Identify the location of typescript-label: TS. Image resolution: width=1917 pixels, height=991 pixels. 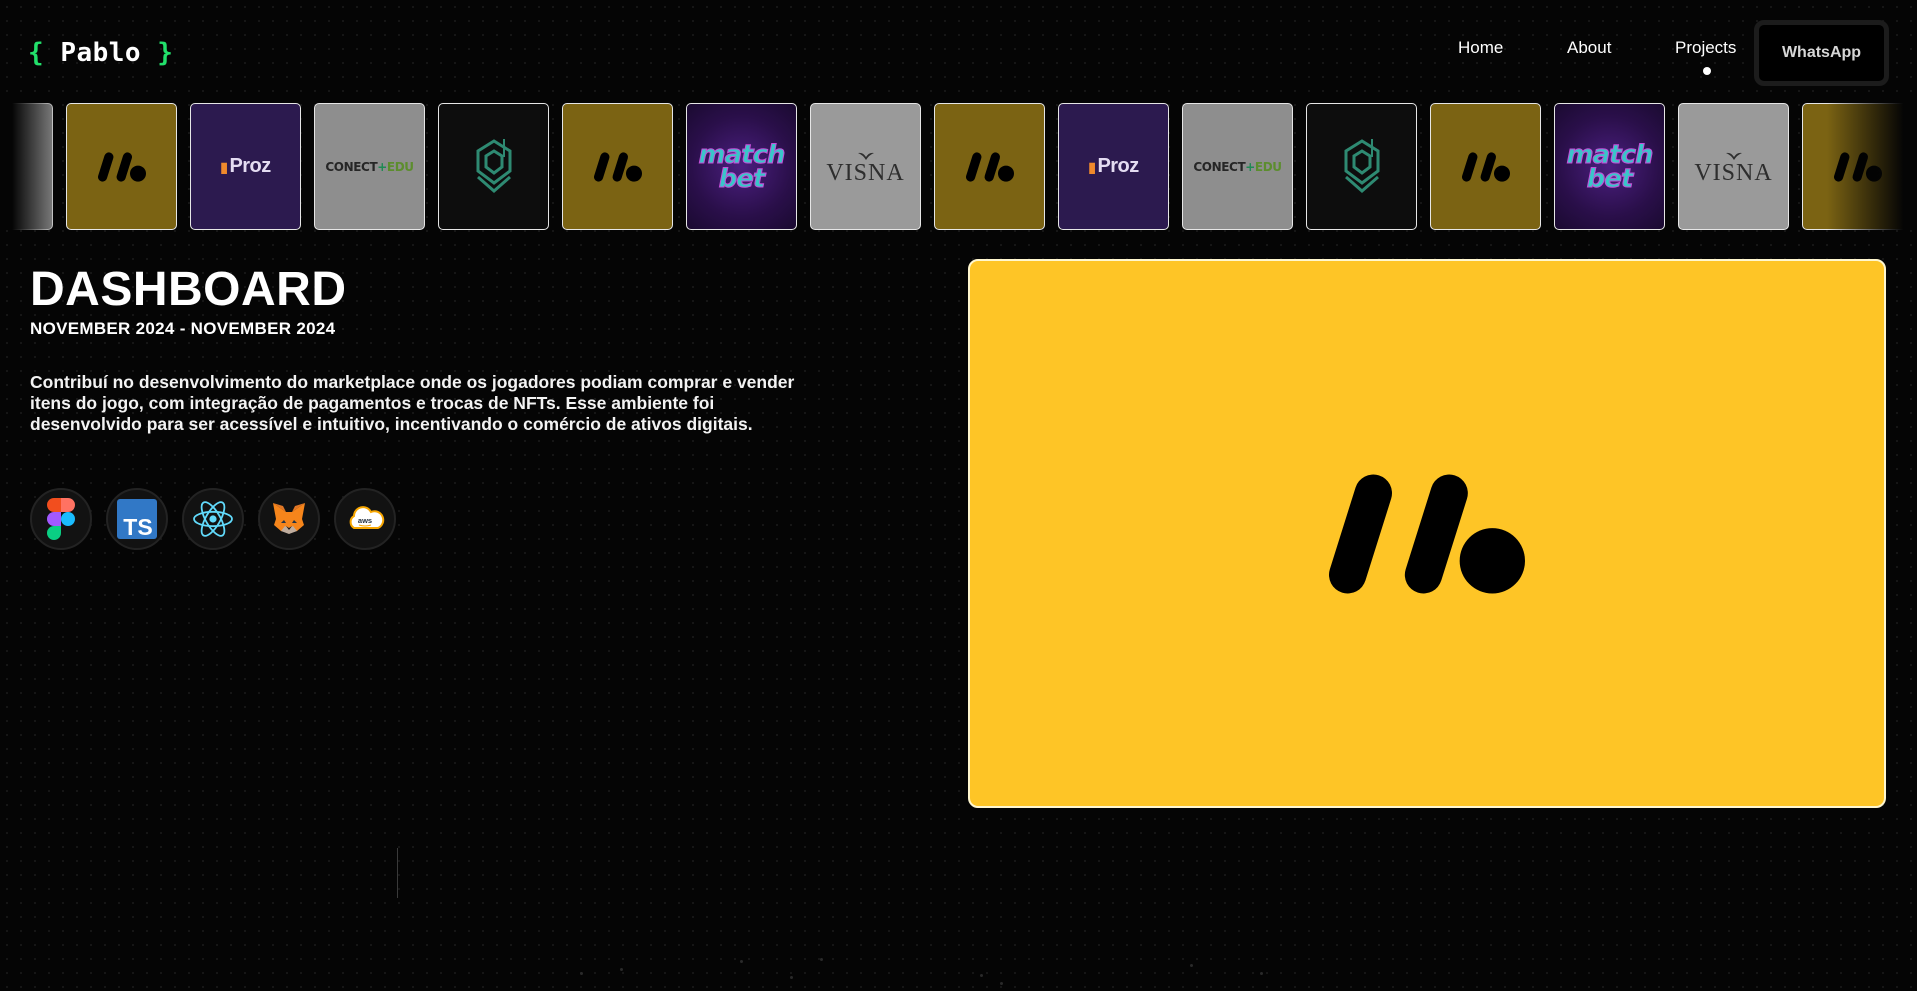
(137, 526).